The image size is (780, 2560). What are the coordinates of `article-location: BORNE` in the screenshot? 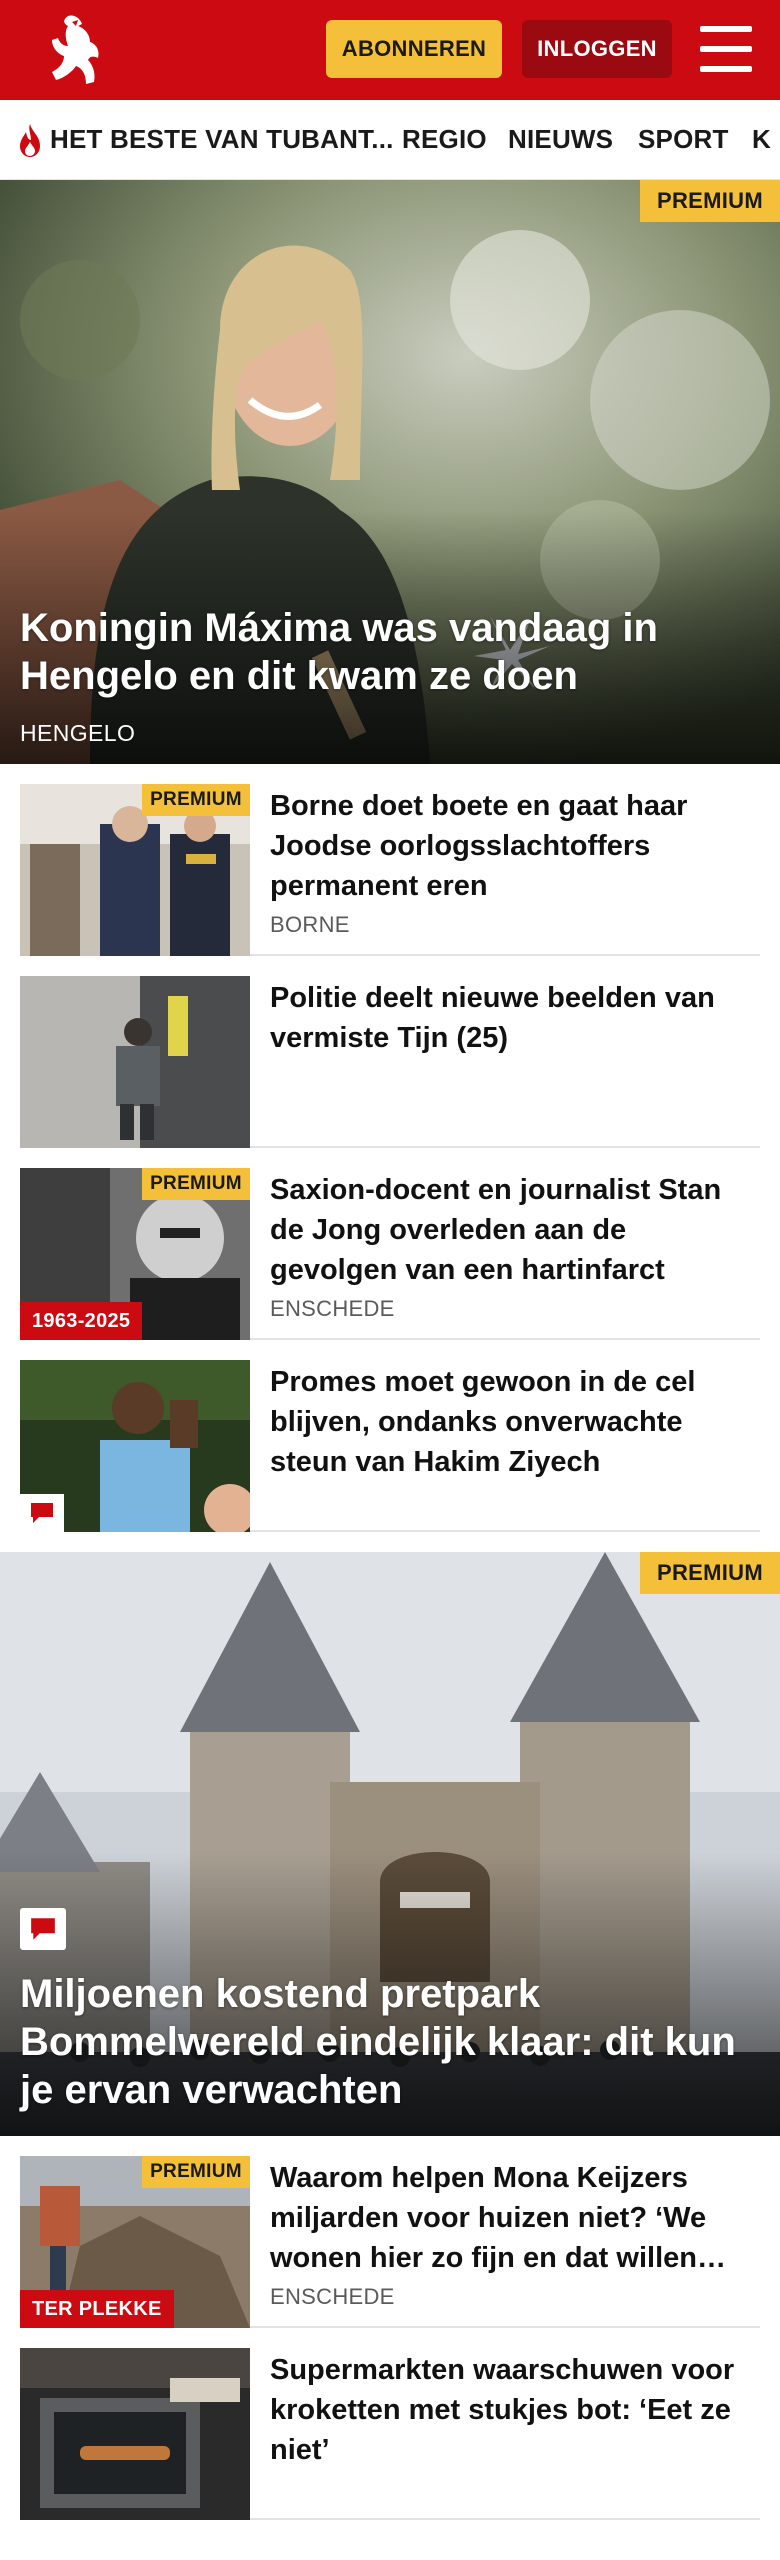 It's located at (310, 924).